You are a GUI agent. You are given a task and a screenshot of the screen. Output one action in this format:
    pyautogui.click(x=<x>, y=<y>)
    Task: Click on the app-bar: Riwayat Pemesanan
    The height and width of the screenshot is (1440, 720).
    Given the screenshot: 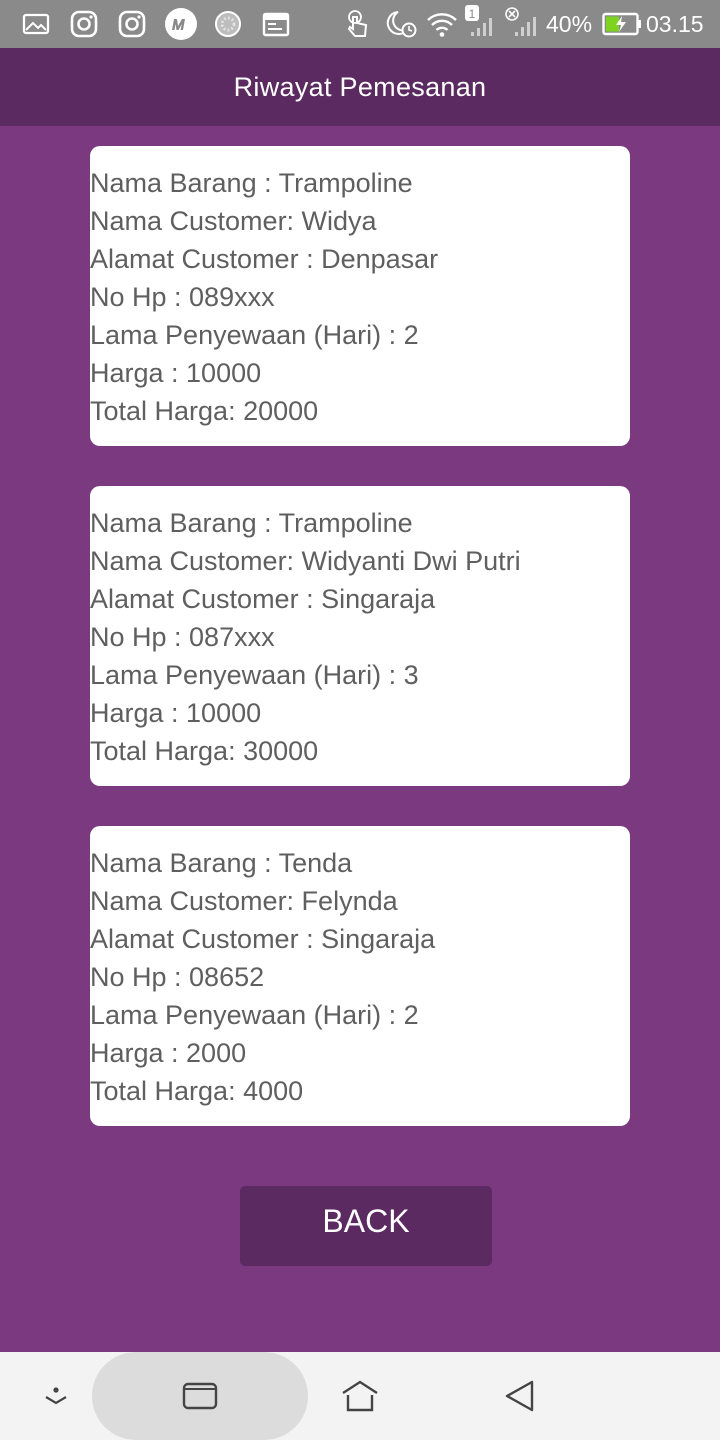 What is the action you would take?
    pyautogui.click(x=360, y=87)
    